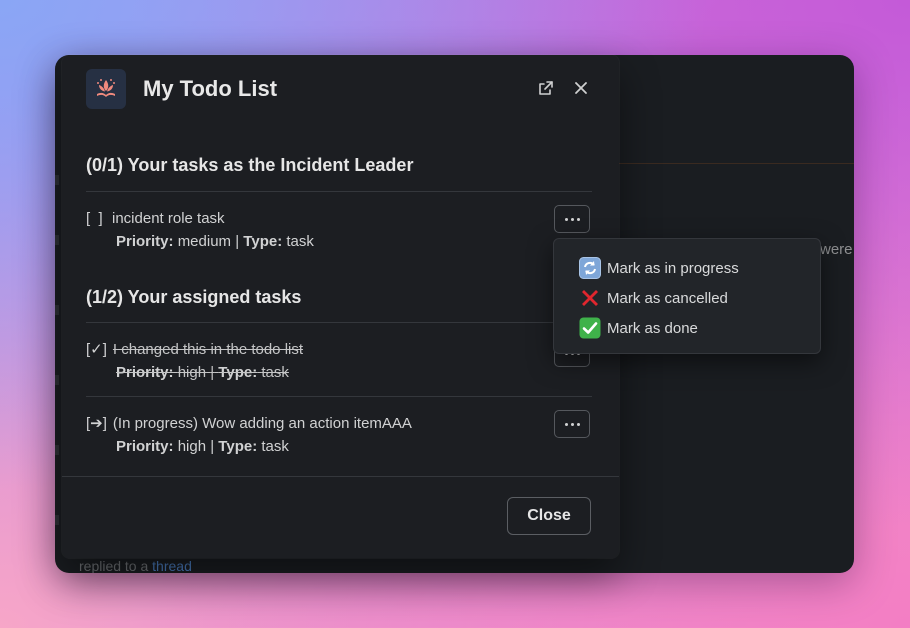 The width and height of the screenshot is (910, 628). I want to click on close-button: Close, so click(549, 516).